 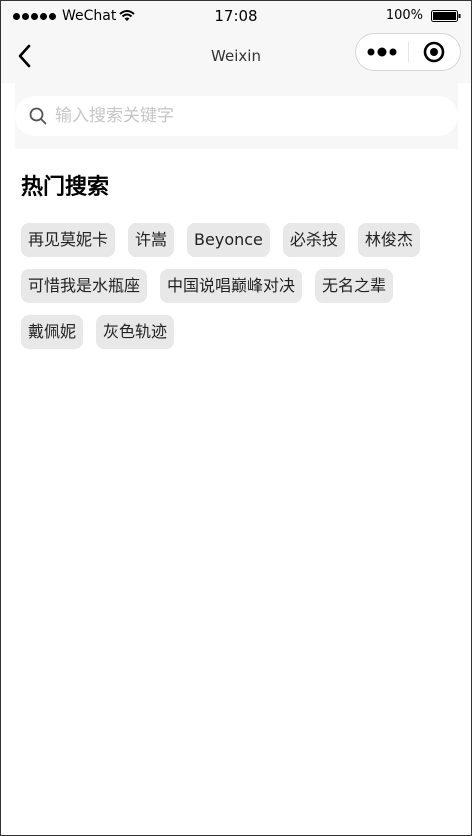 What do you see at coordinates (245, 116) in the screenshot?
I see `search-input` at bounding box center [245, 116].